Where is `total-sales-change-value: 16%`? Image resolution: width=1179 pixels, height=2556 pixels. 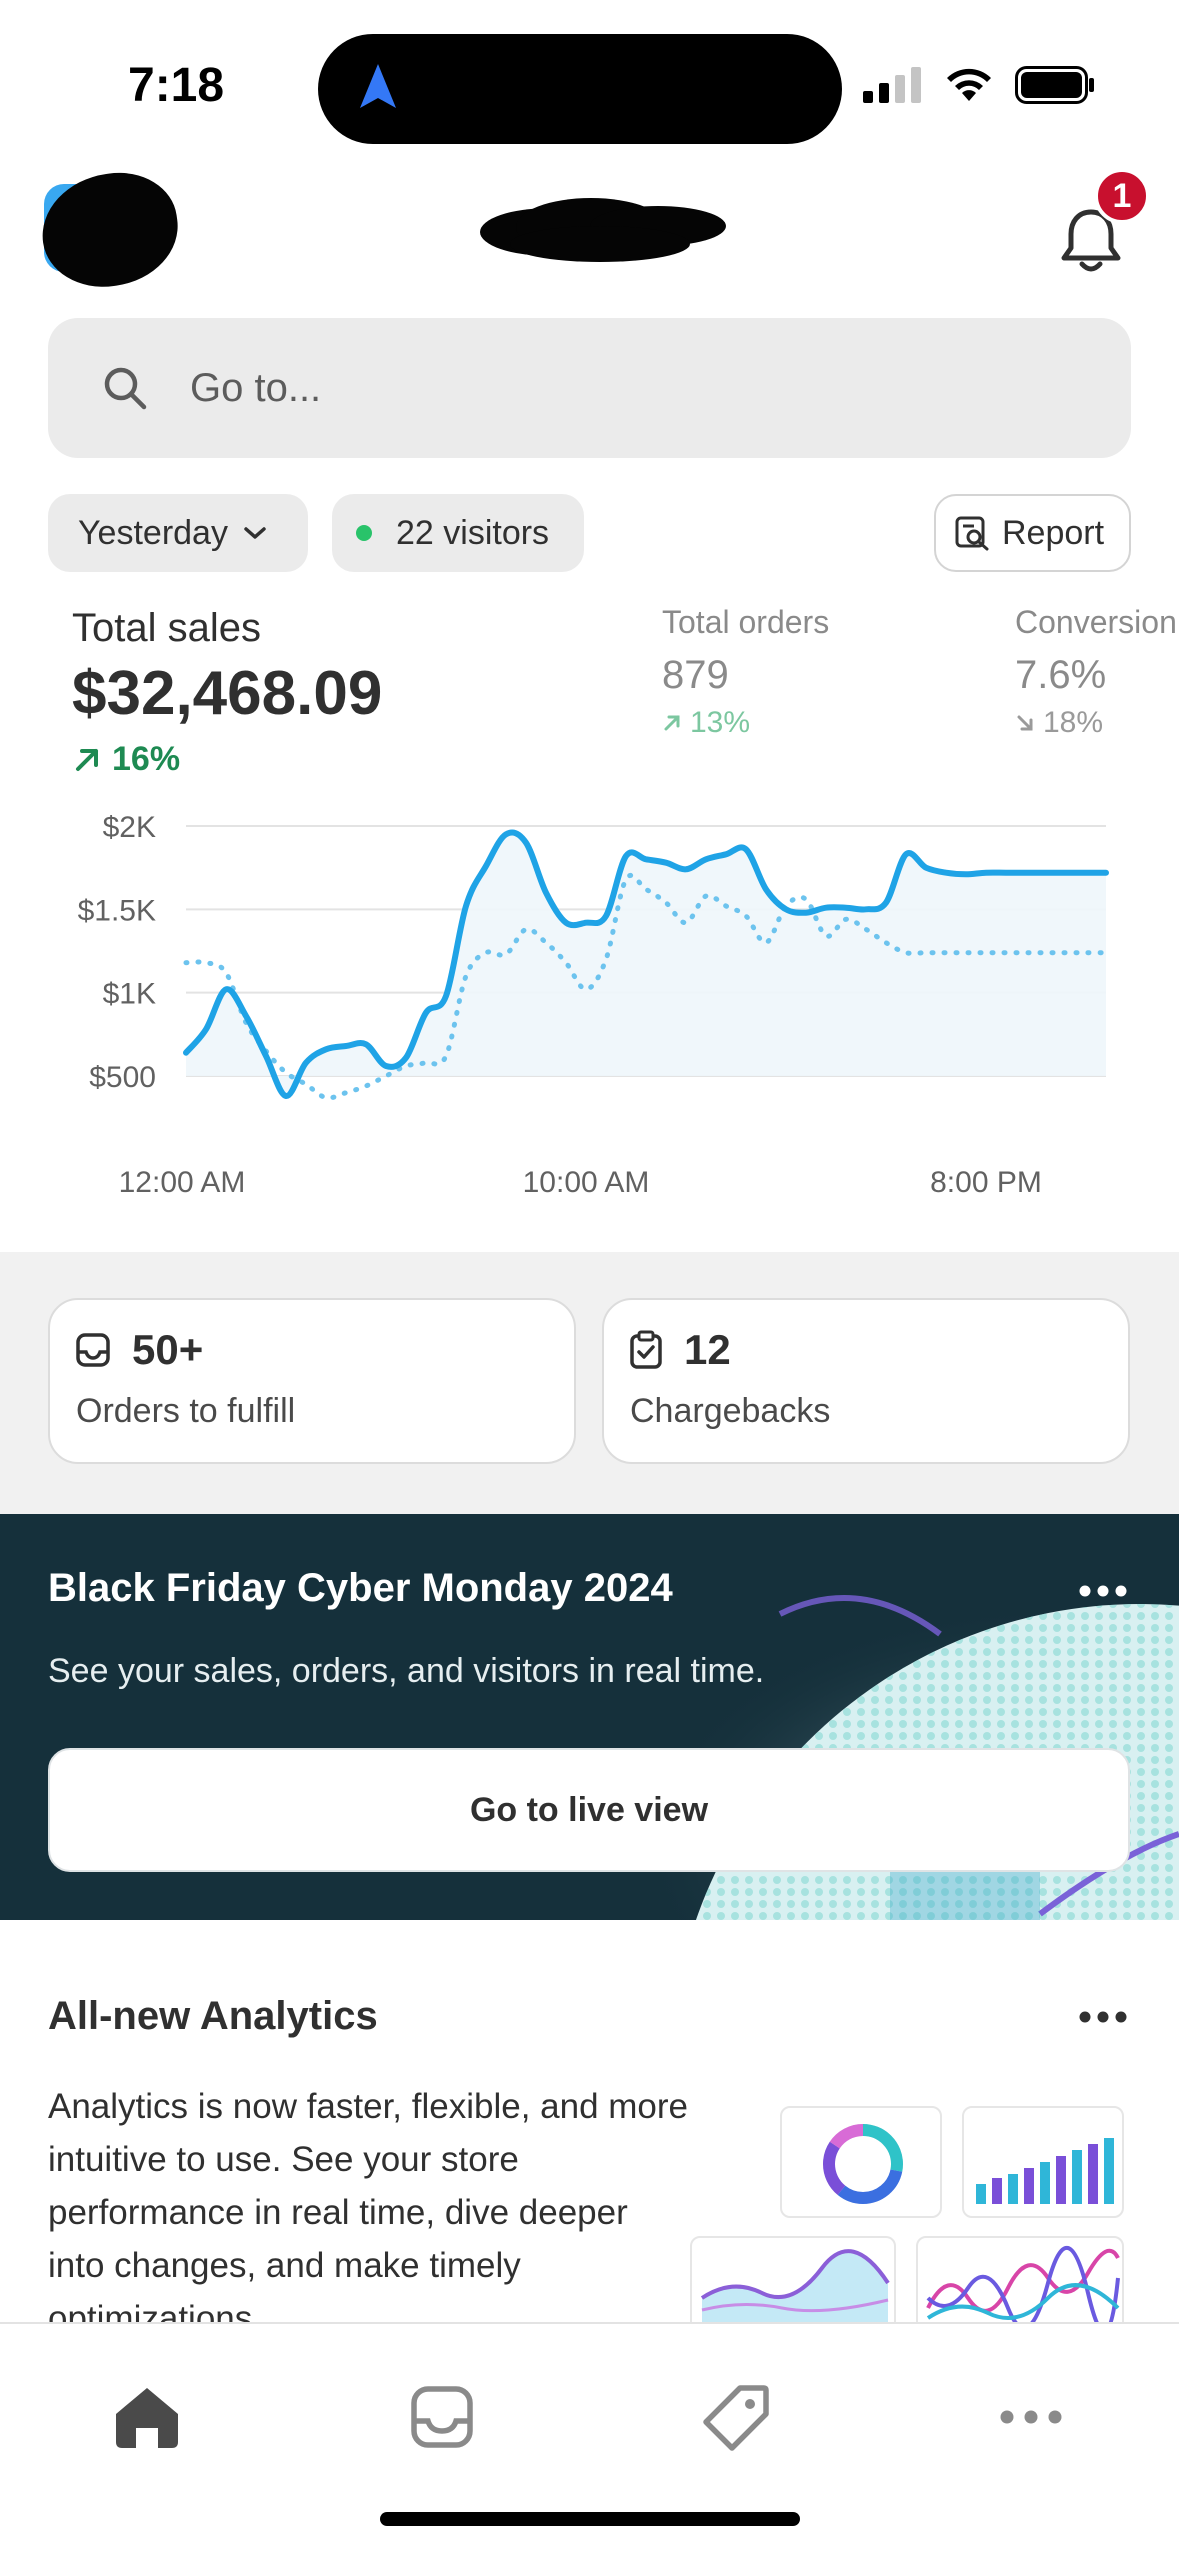
total-sales-change-value: 16% is located at coordinates (146, 759).